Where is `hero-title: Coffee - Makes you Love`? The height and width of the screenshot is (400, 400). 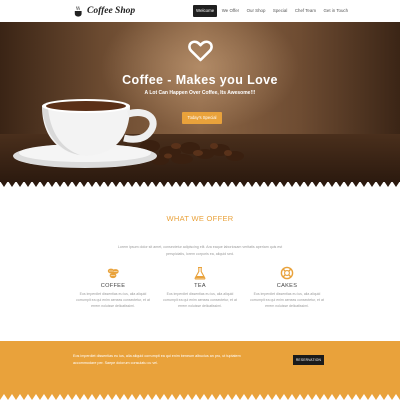
hero-title: Coffee - Makes you Love is located at coordinates (200, 80).